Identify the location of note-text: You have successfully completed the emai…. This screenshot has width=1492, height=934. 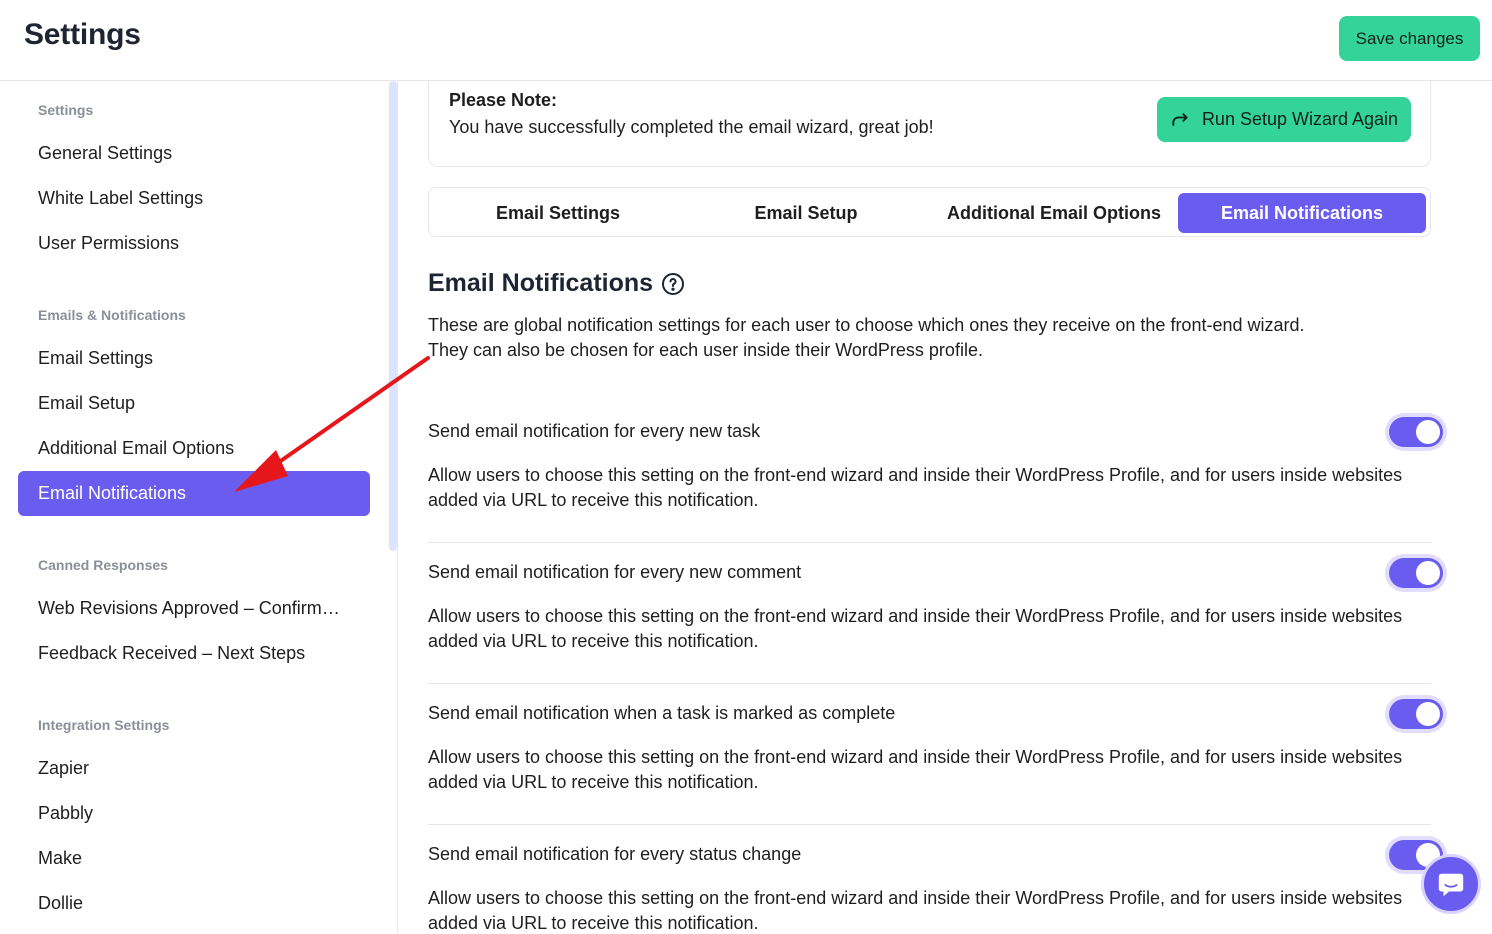
(691, 127).